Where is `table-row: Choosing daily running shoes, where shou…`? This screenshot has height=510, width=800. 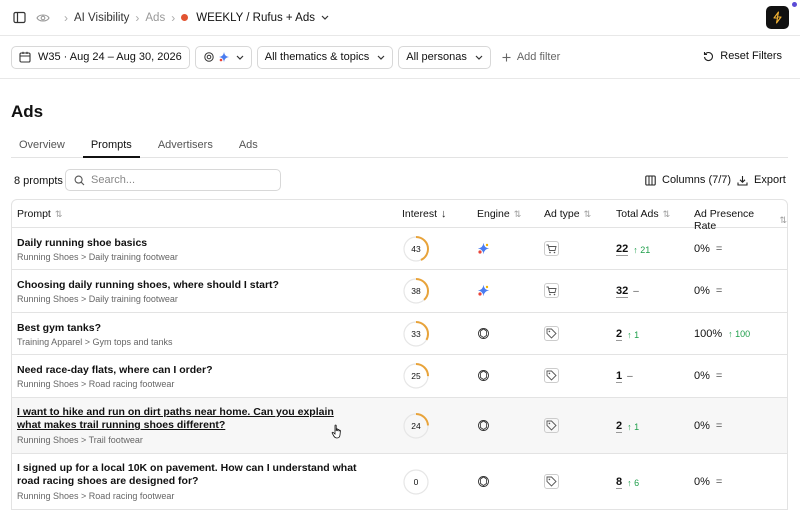 table-row: Choosing daily running shoes, where shou… is located at coordinates (399, 291).